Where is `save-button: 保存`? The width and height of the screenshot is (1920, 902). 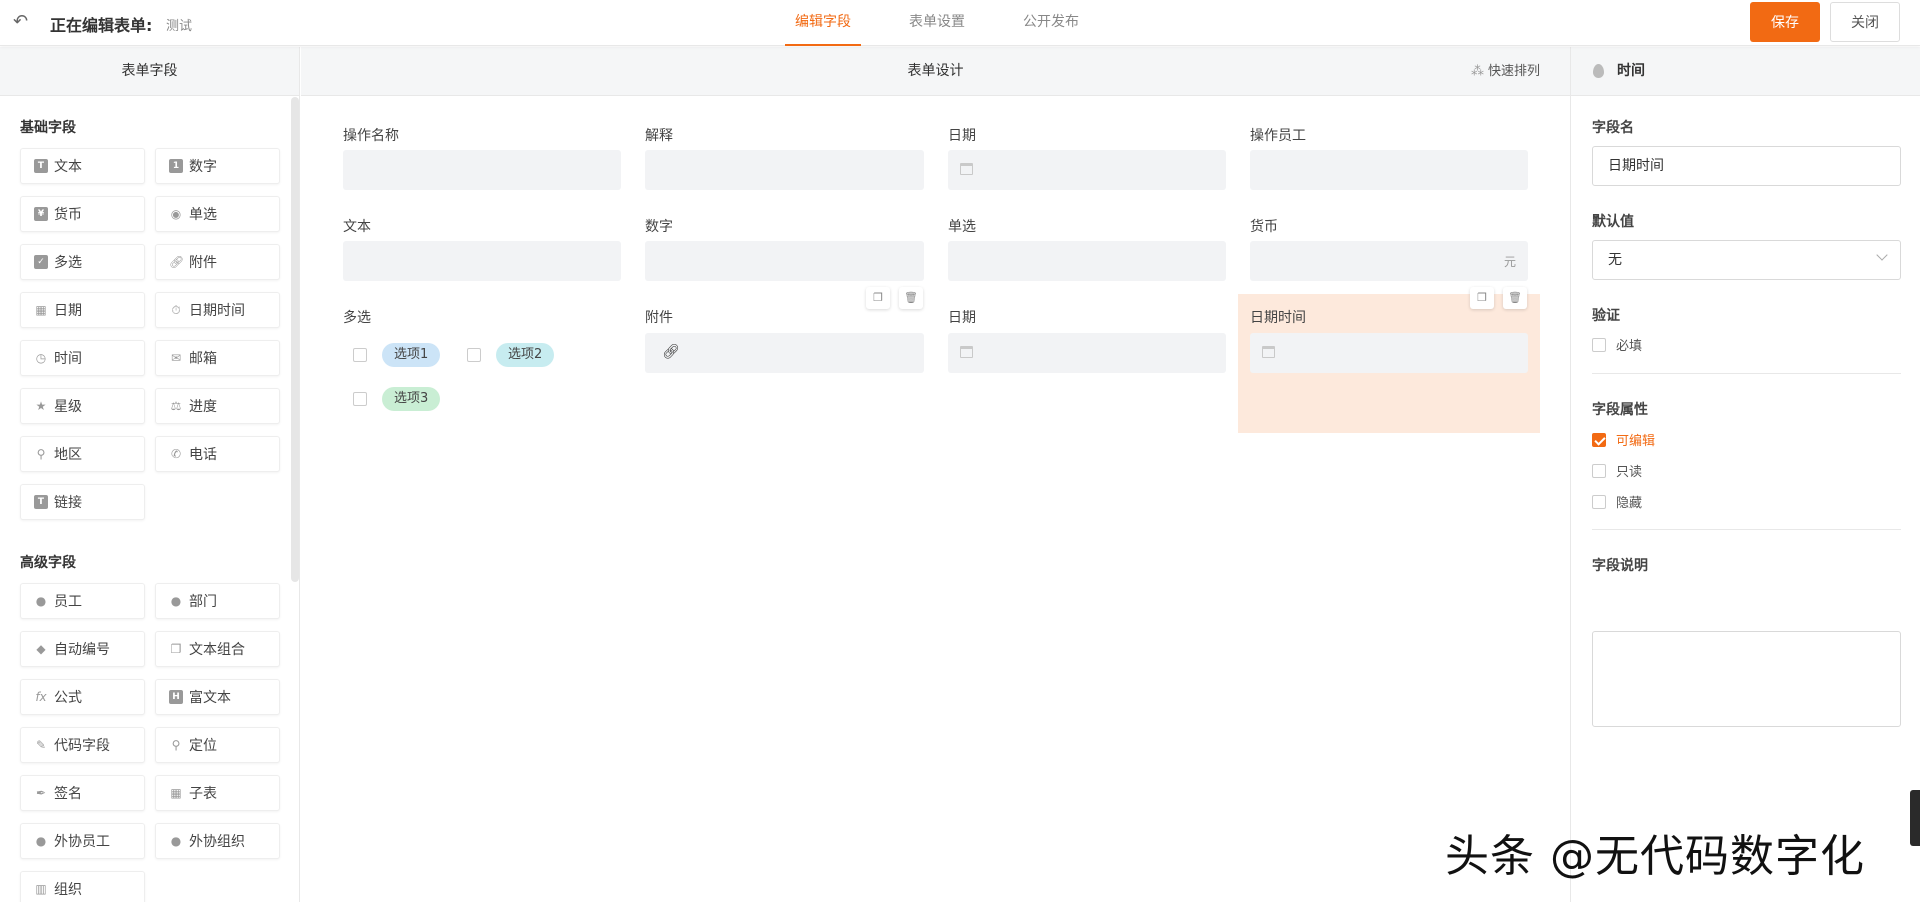 save-button: 保存 is located at coordinates (1785, 22).